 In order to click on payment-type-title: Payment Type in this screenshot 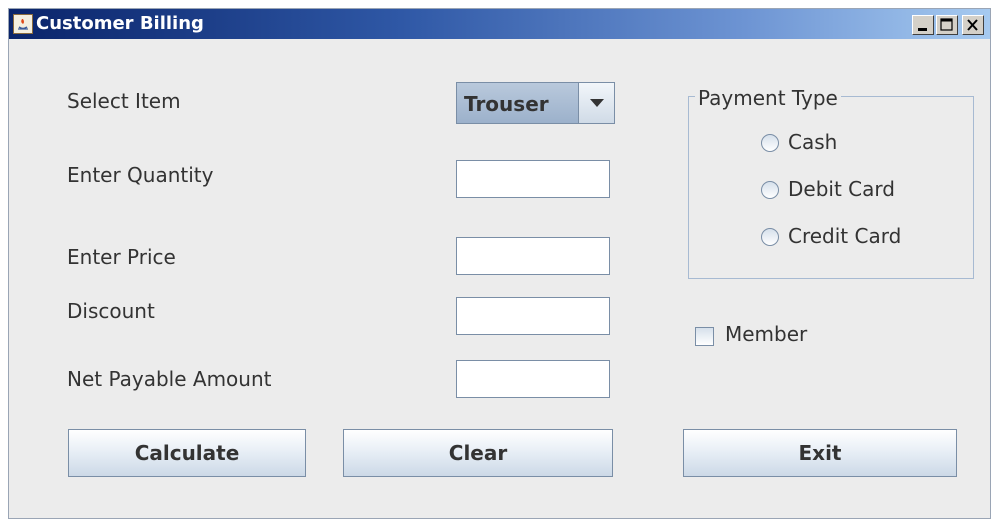, I will do `click(768, 98)`.